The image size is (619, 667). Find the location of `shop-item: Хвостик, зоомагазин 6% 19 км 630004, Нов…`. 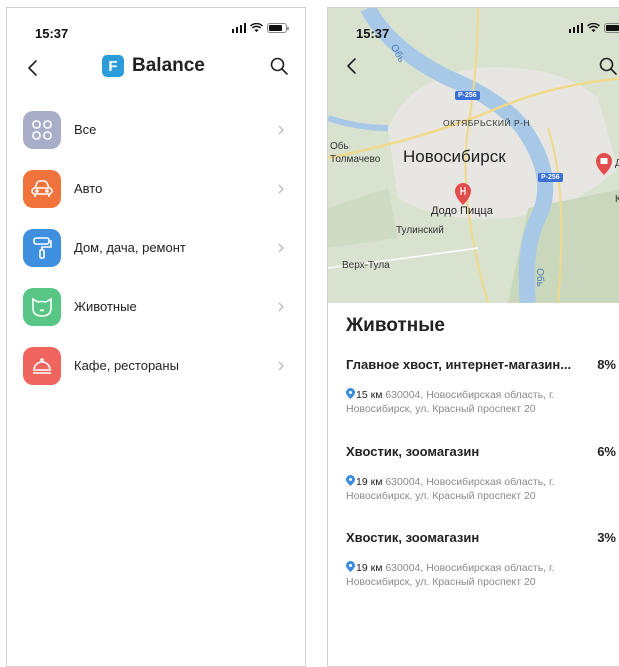

shop-item: Хвостик, зоомагазин 6% 19 км 630004, Нов… is located at coordinates (481, 473).